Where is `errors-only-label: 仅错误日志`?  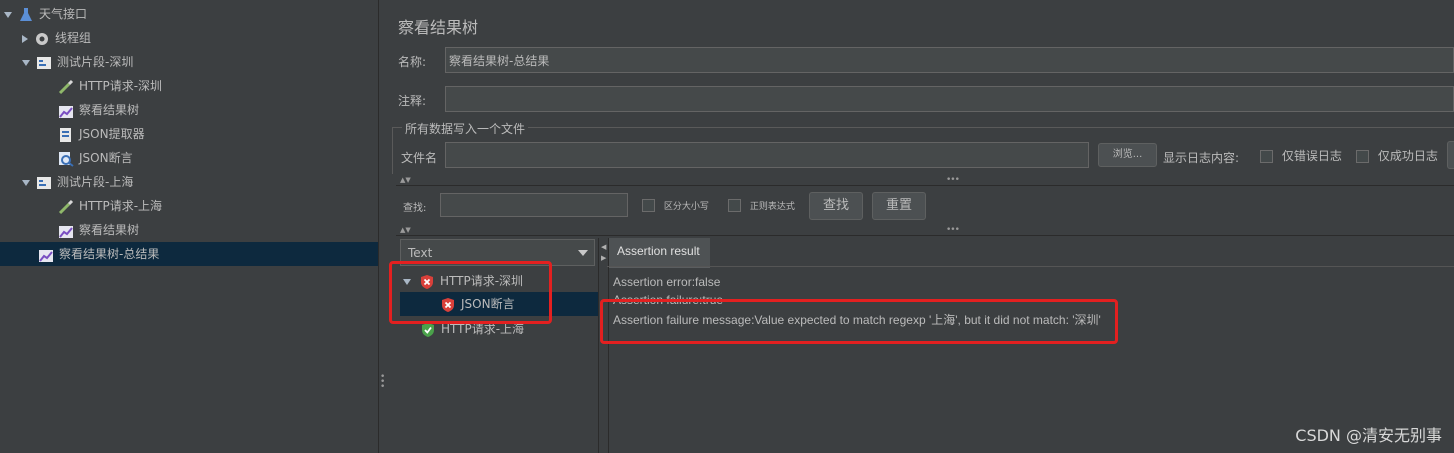 errors-only-label: 仅错误日志 is located at coordinates (1311, 156).